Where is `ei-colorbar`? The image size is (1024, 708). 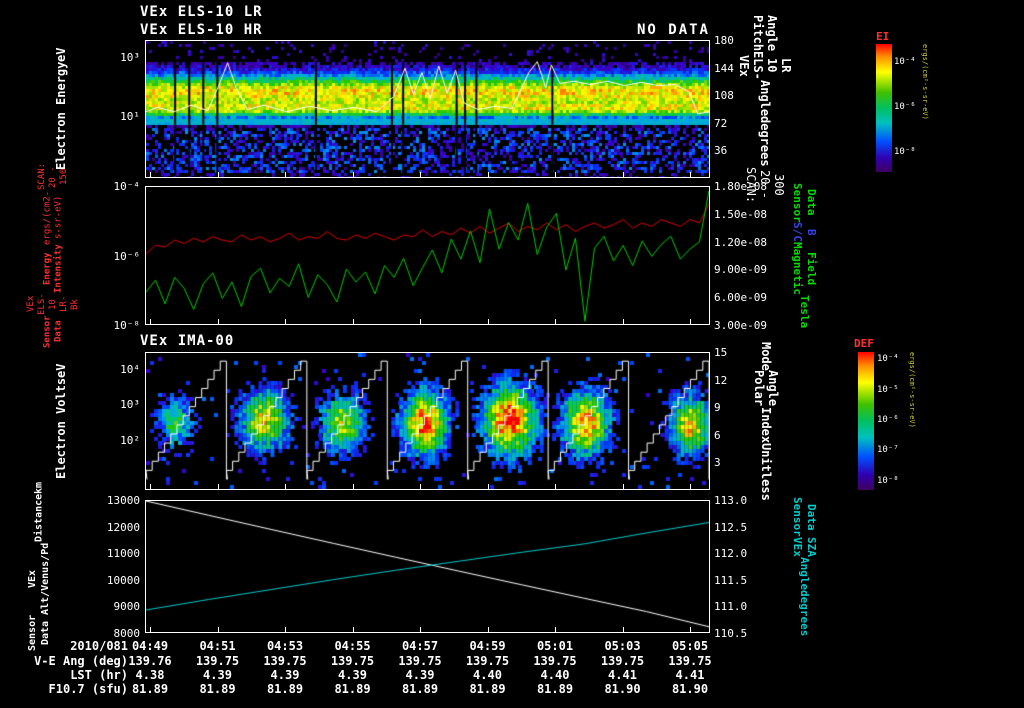 ei-colorbar is located at coordinates (884, 108).